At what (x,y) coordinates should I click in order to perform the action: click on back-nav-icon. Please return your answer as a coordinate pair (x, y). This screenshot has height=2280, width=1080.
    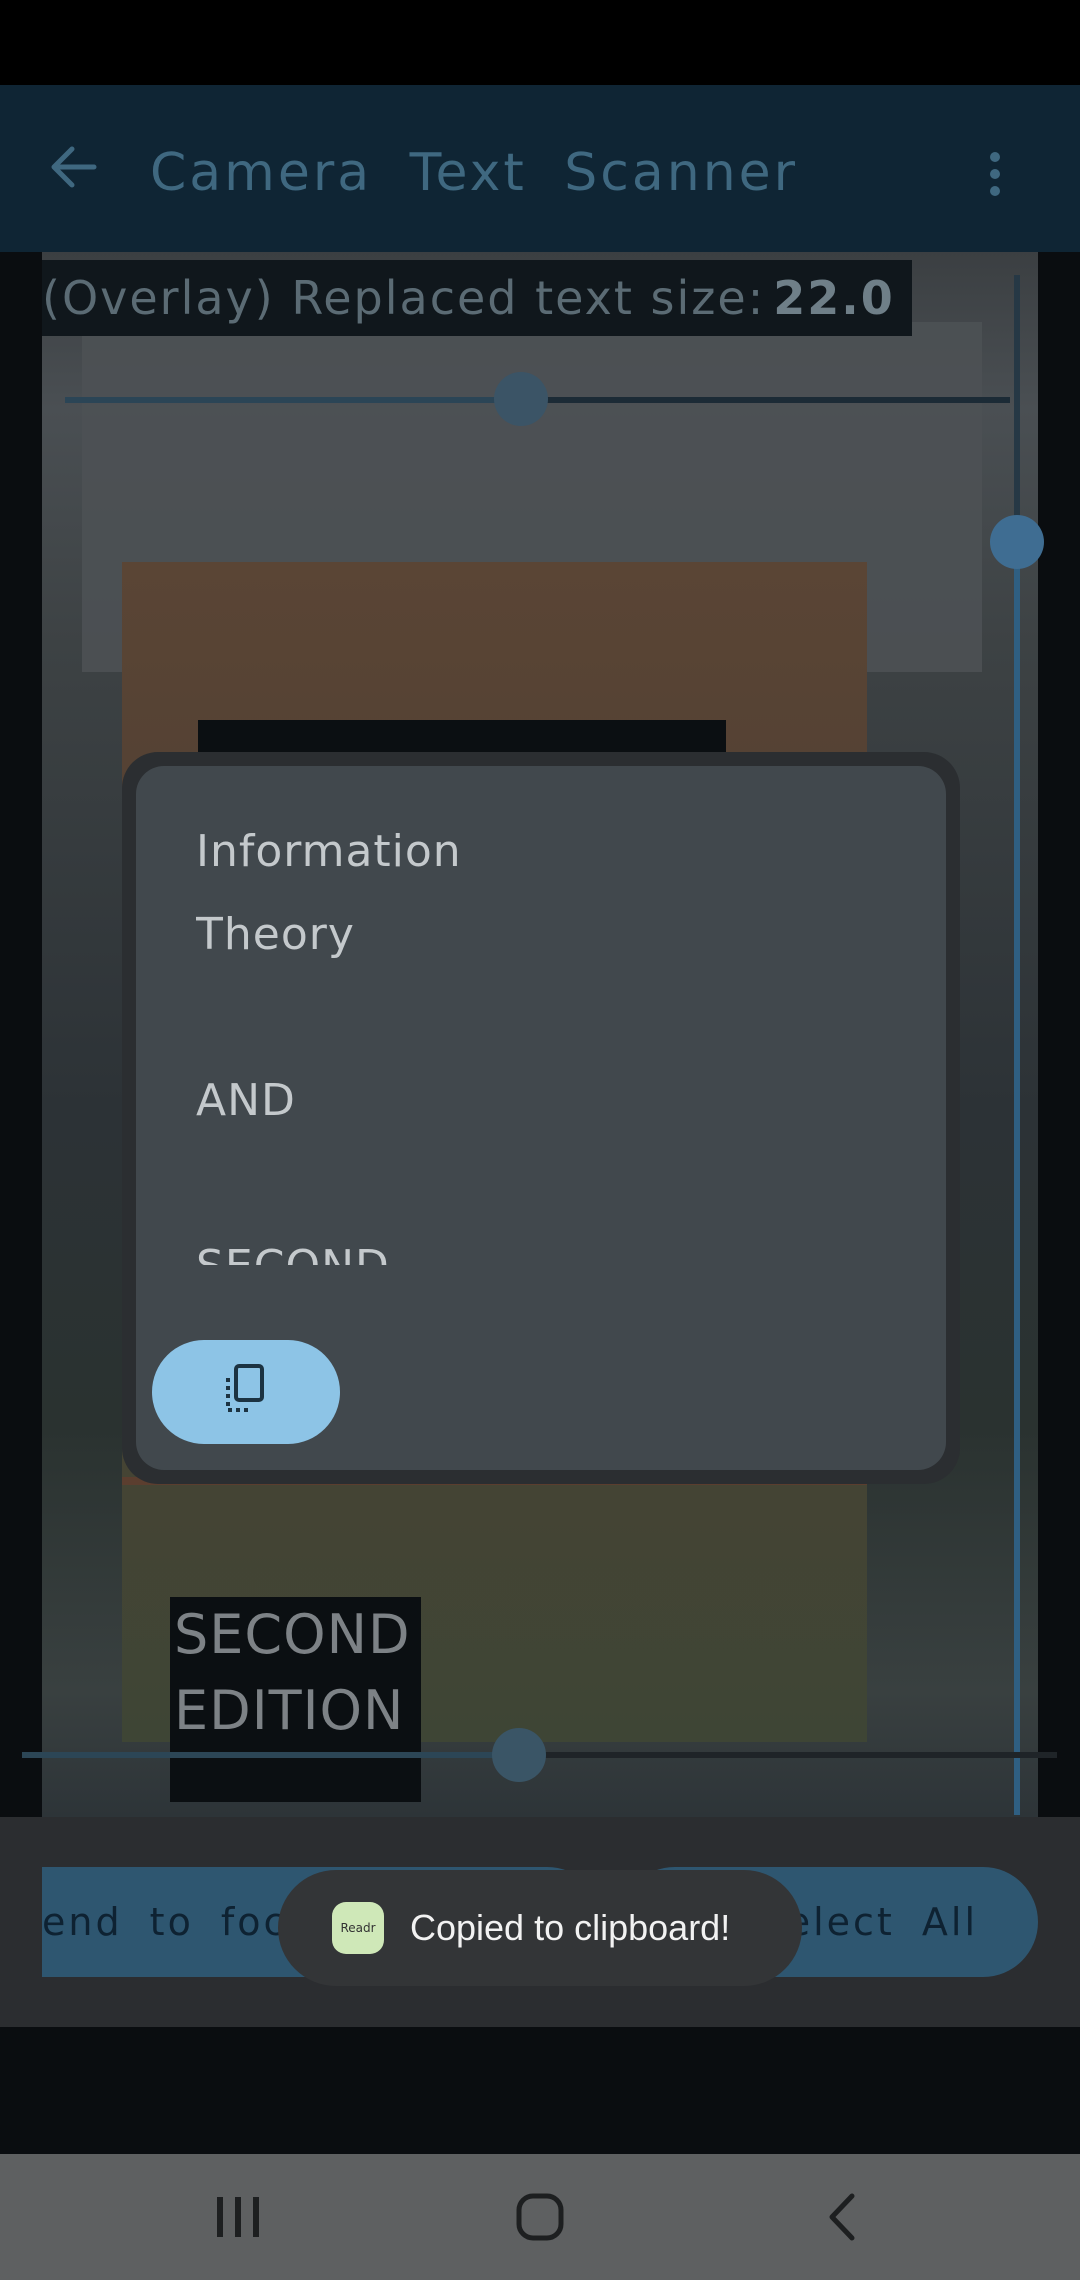
    Looking at the image, I should click on (842, 2217).